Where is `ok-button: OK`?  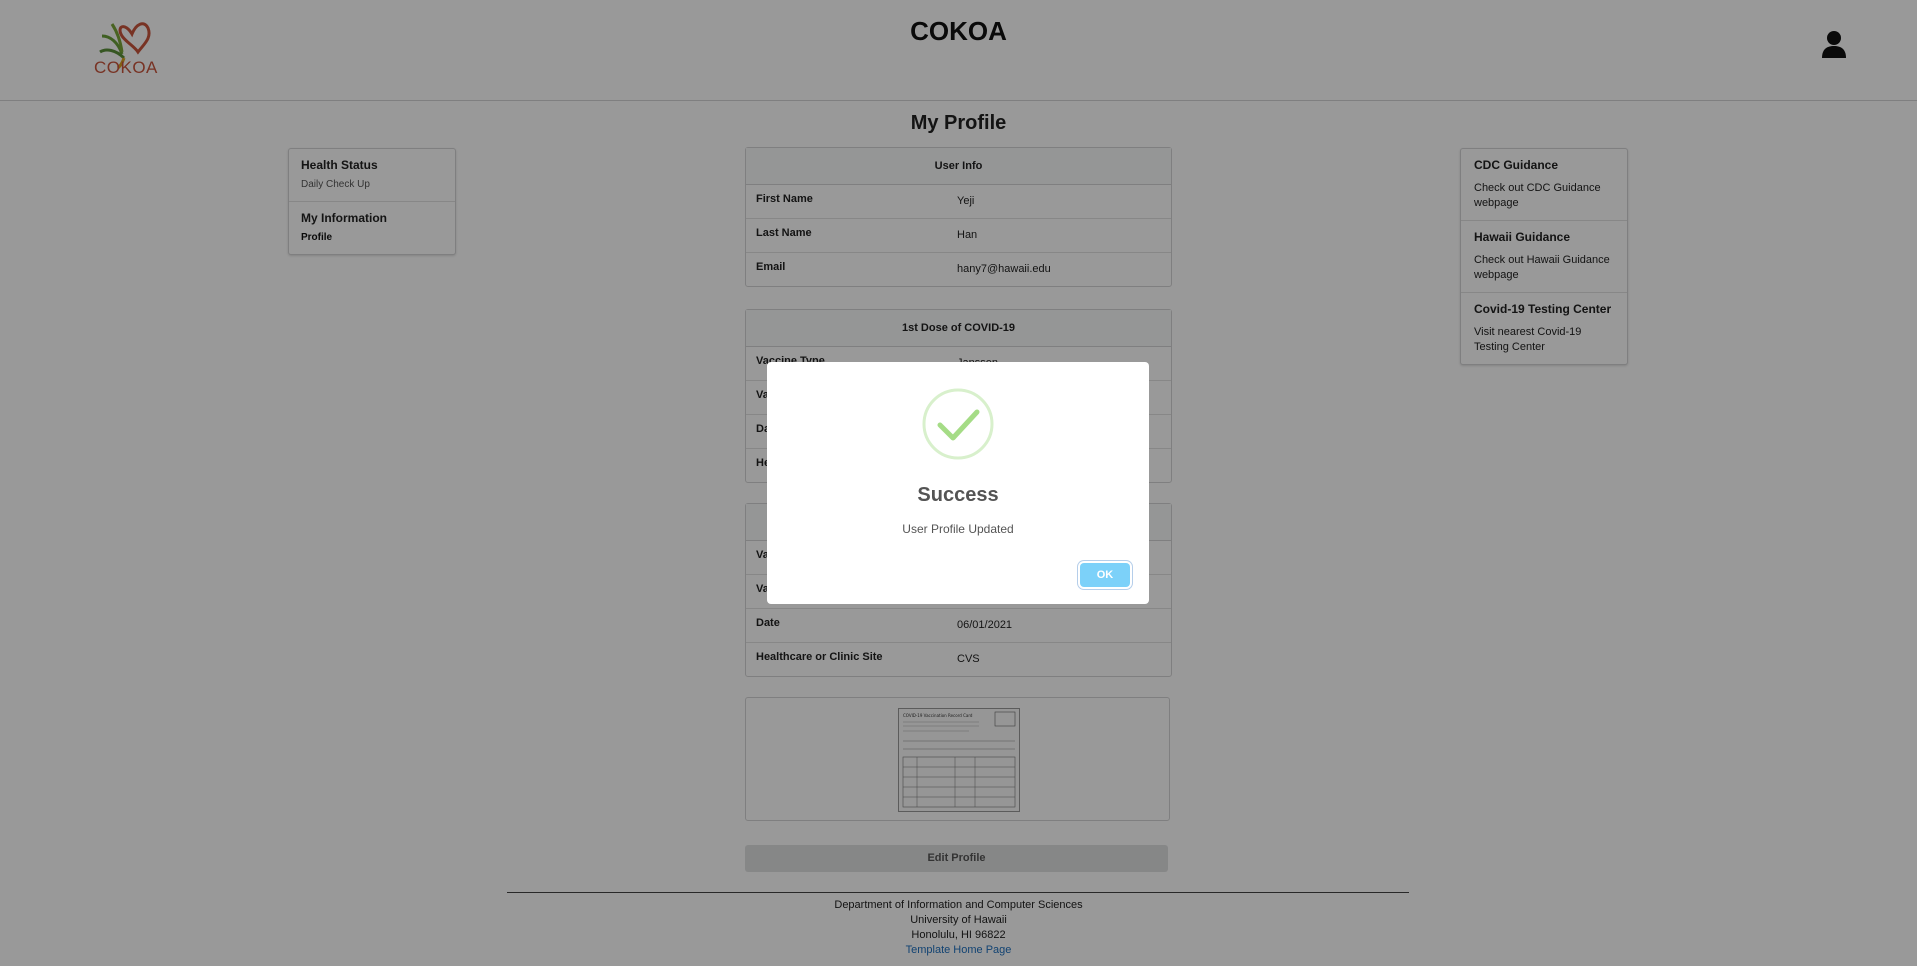 ok-button: OK is located at coordinates (1105, 575).